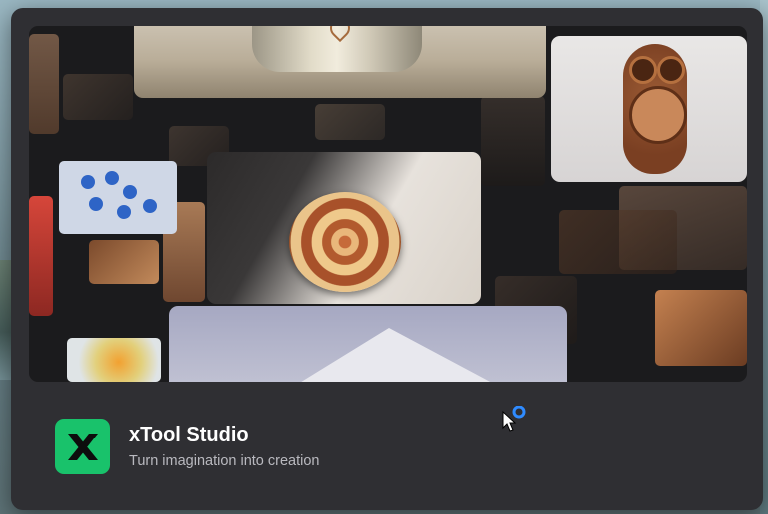 This screenshot has width=768, height=514. What do you see at coordinates (189, 435) in the screenshot?
I see `app-title: xTool Studio` at bounding box center [189, 435].